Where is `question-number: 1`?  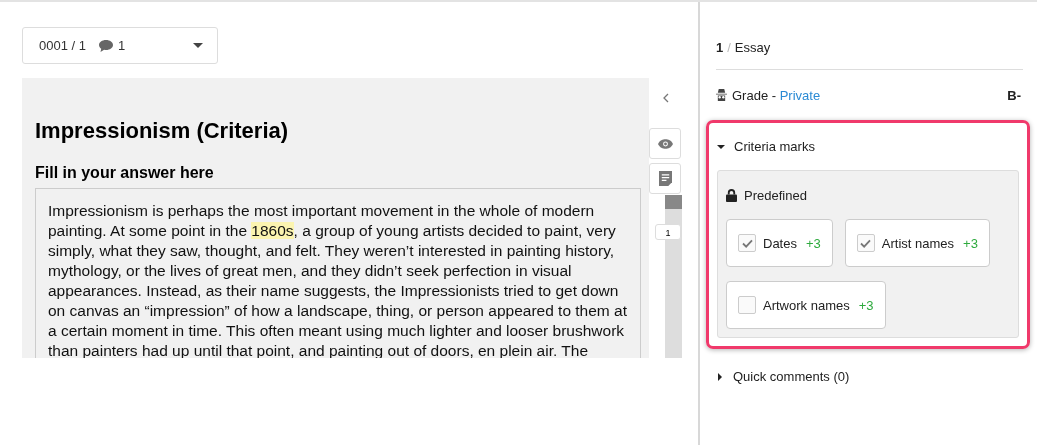 question-number: 1 is located at coordinates (720, 47).